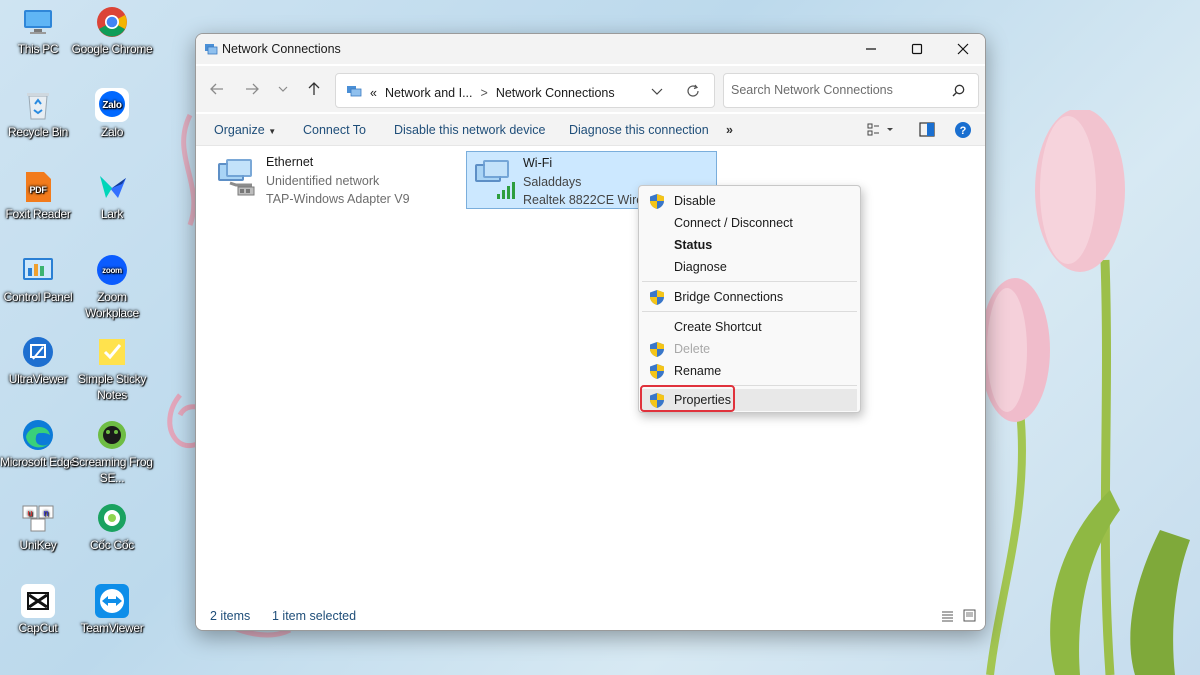 The width and height of the screenshot is (1200, 675). What do you see at coordinates (373, 93) in the screenshot?
I see `breadcrumb-overflow: «` at bounding box center [373, 93].